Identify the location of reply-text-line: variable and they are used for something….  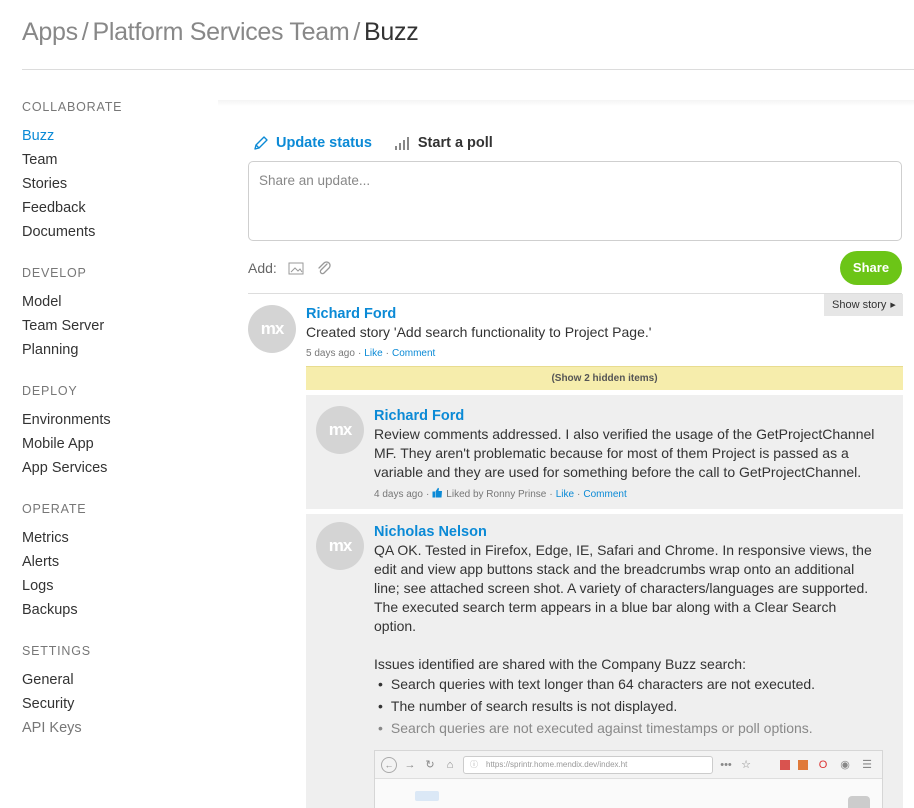
(618, 472).